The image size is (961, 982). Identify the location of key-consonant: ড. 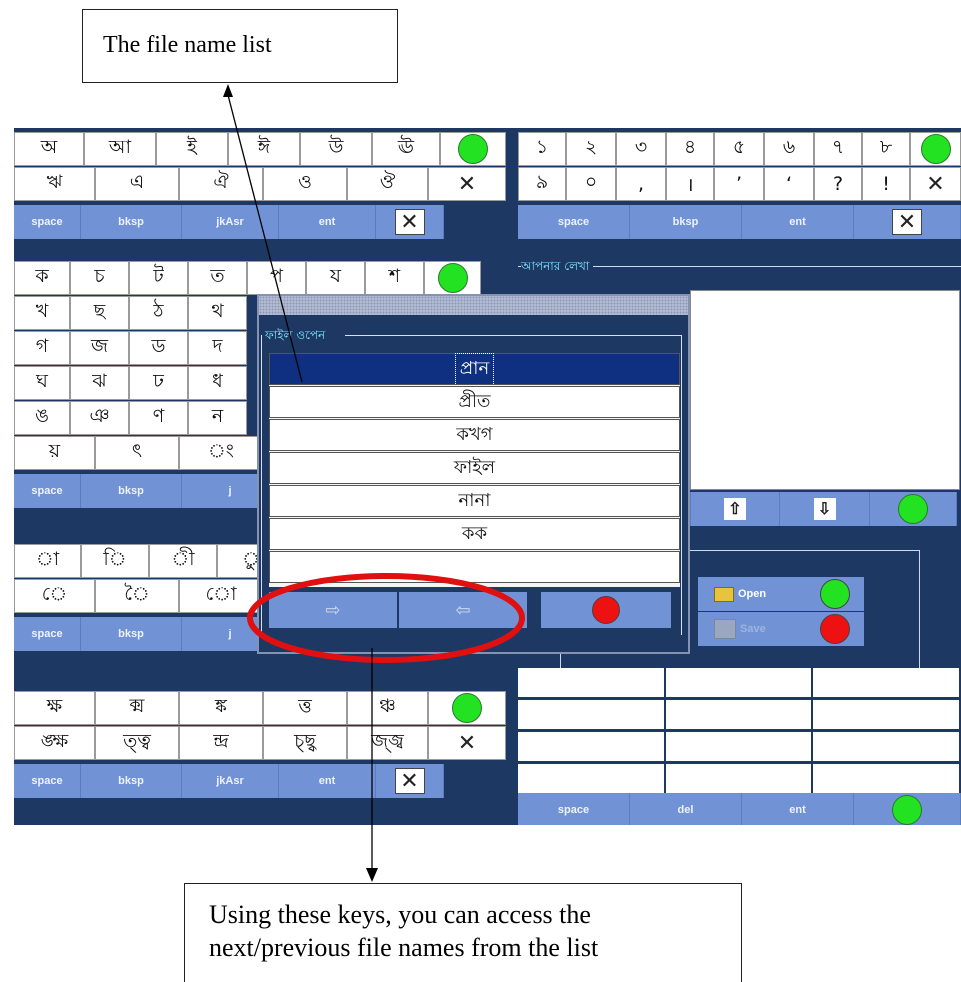
(158, 348).